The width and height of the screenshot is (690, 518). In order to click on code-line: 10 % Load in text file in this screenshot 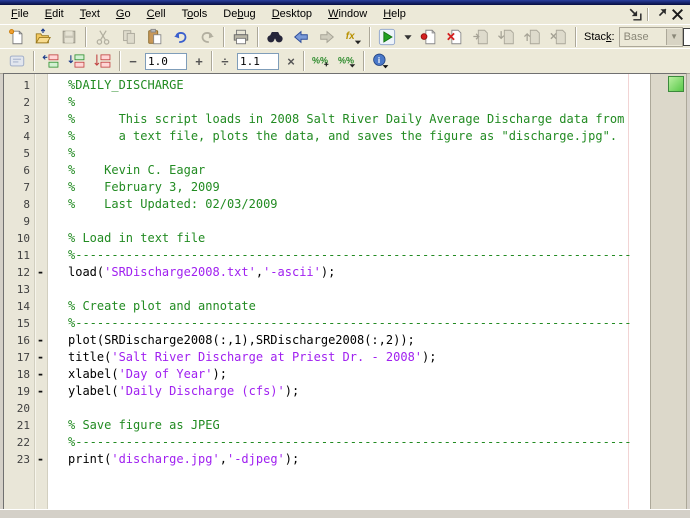, I will do `click(327, 238)`.